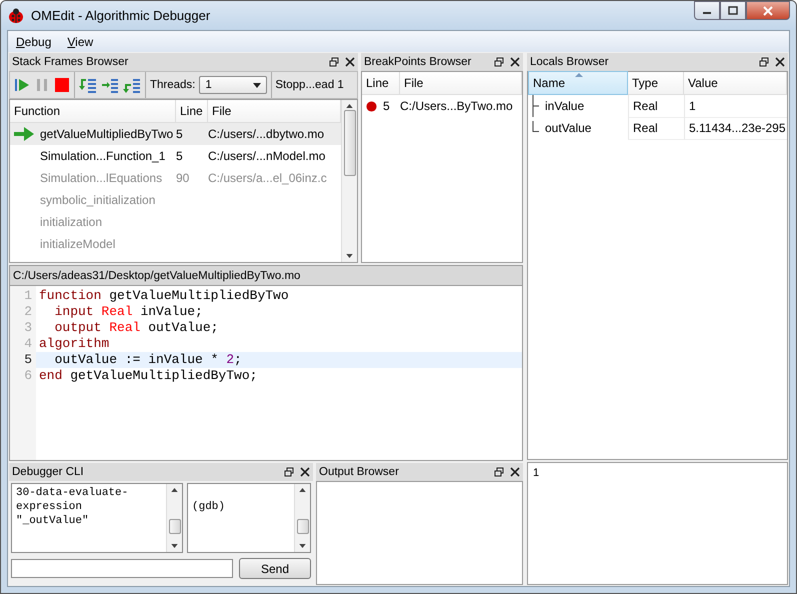 The image size is (797, 594). What do you see at coordinates (22, 85) in the screenshot?
I see `resume-icon` at bounding box center [22, 85].